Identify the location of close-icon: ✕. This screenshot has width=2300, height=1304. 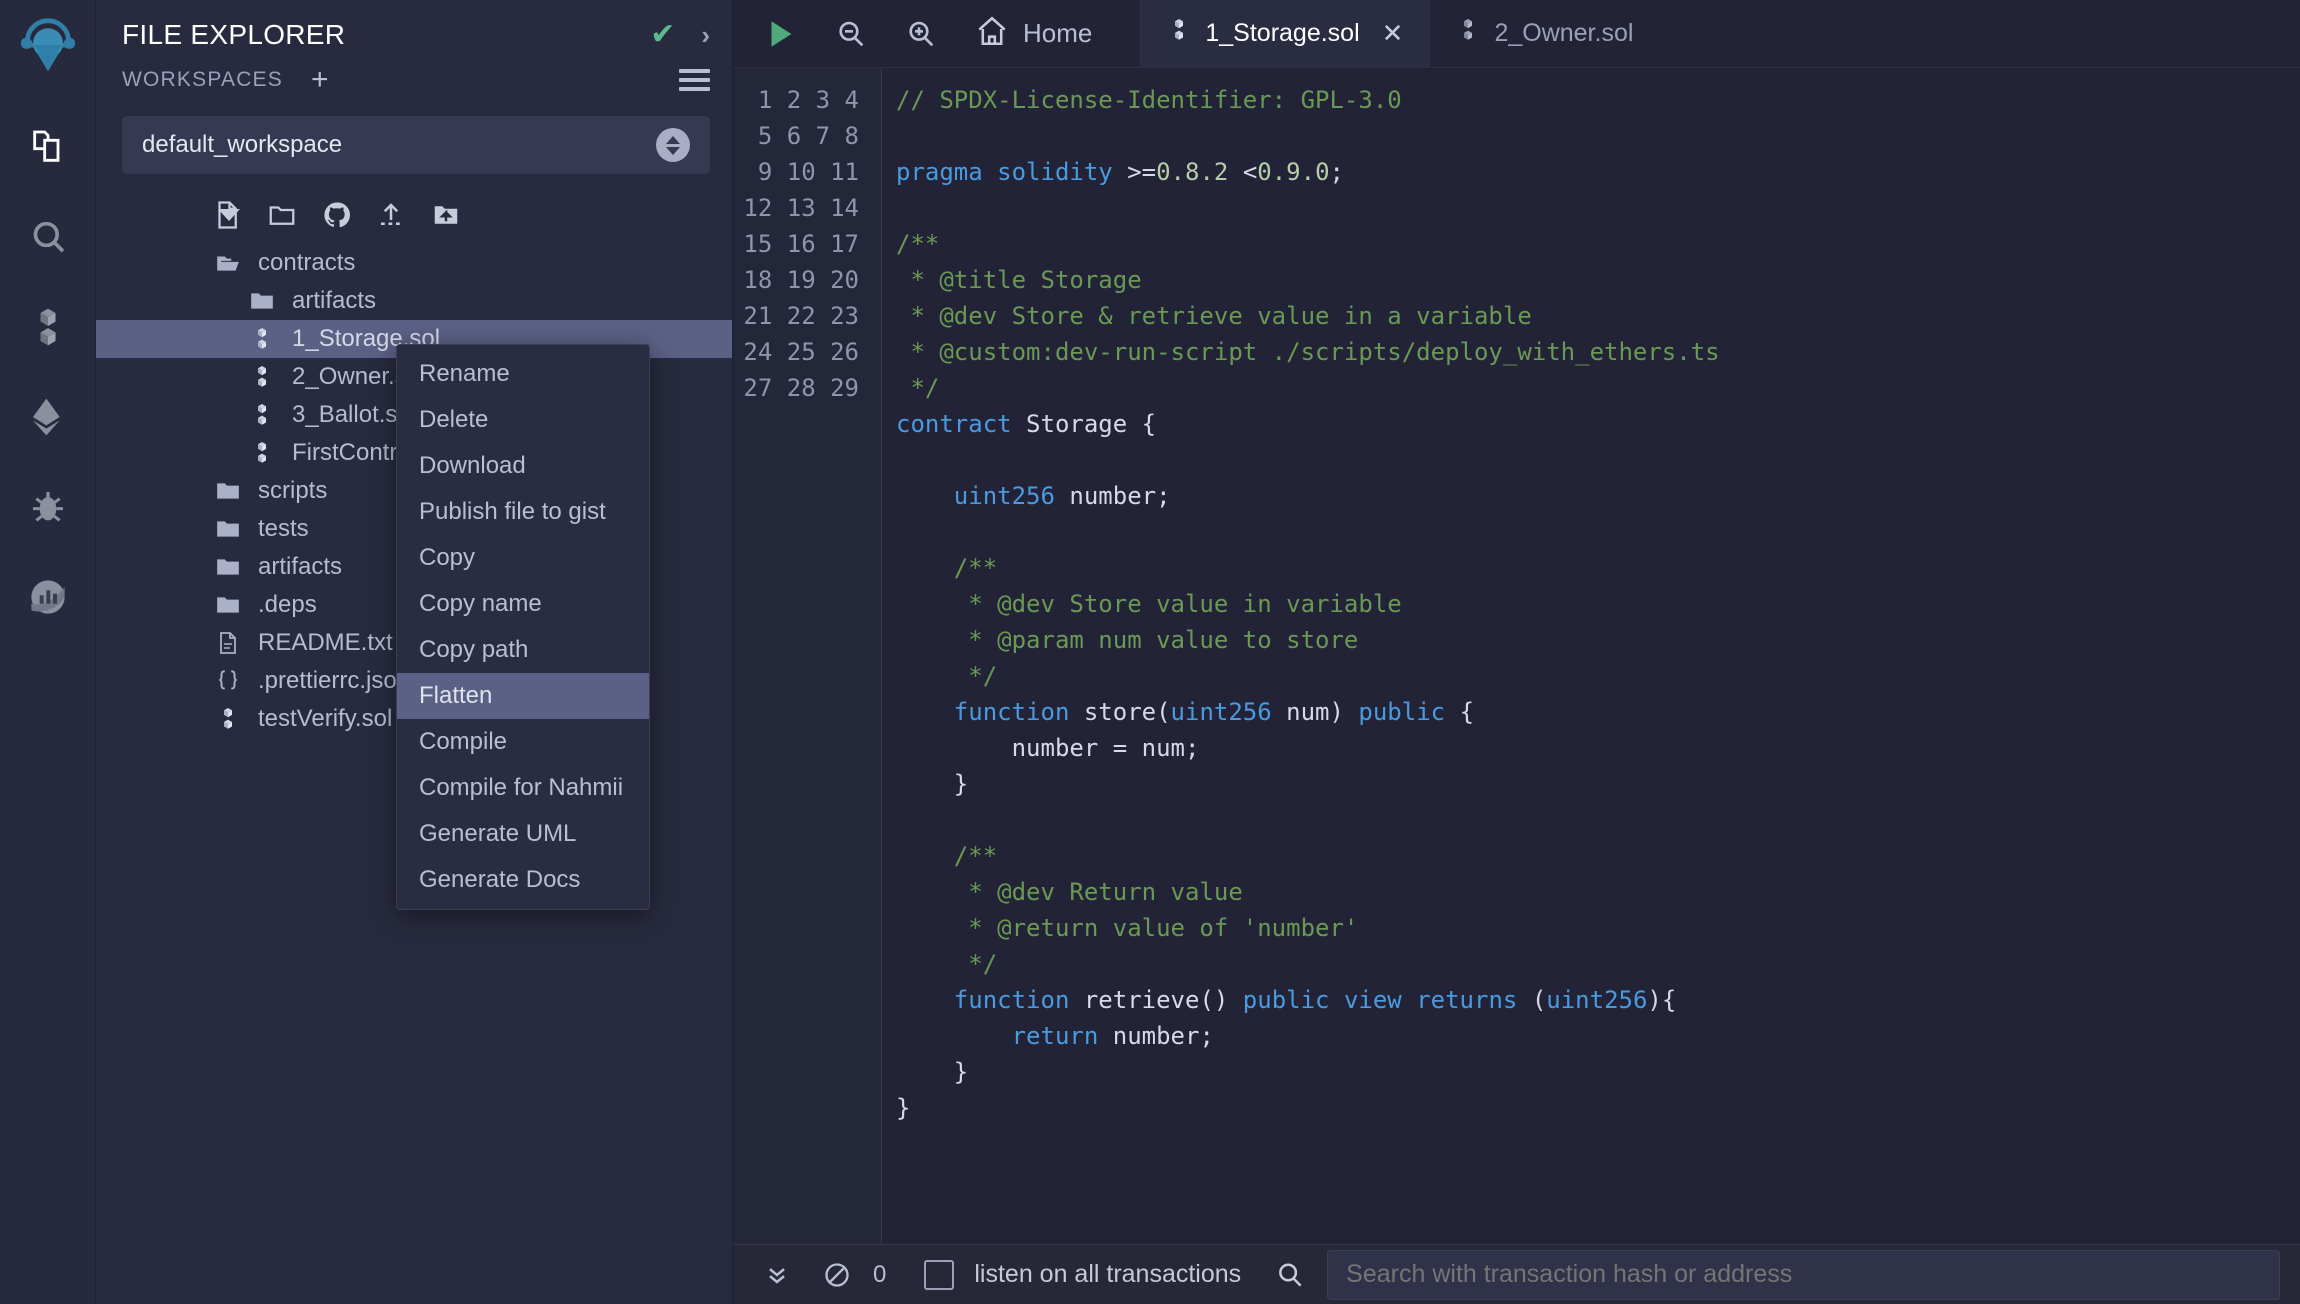
(1393, 33).